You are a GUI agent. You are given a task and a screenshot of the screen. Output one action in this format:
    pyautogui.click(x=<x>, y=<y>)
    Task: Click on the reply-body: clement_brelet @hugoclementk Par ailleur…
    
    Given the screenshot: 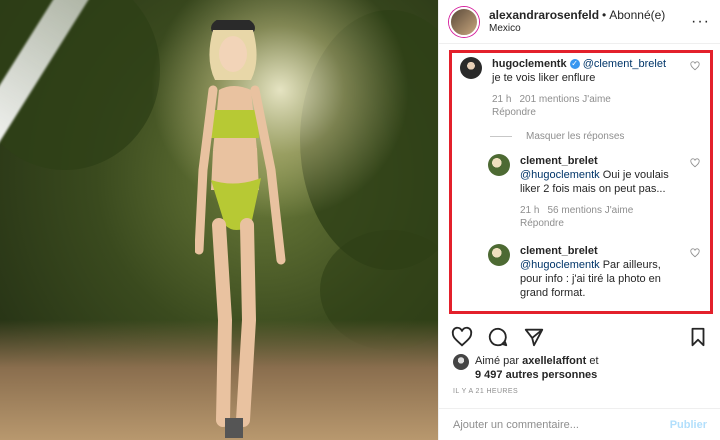 What is the action you would take?
    pyautogui.click(x=595, y=272)
    